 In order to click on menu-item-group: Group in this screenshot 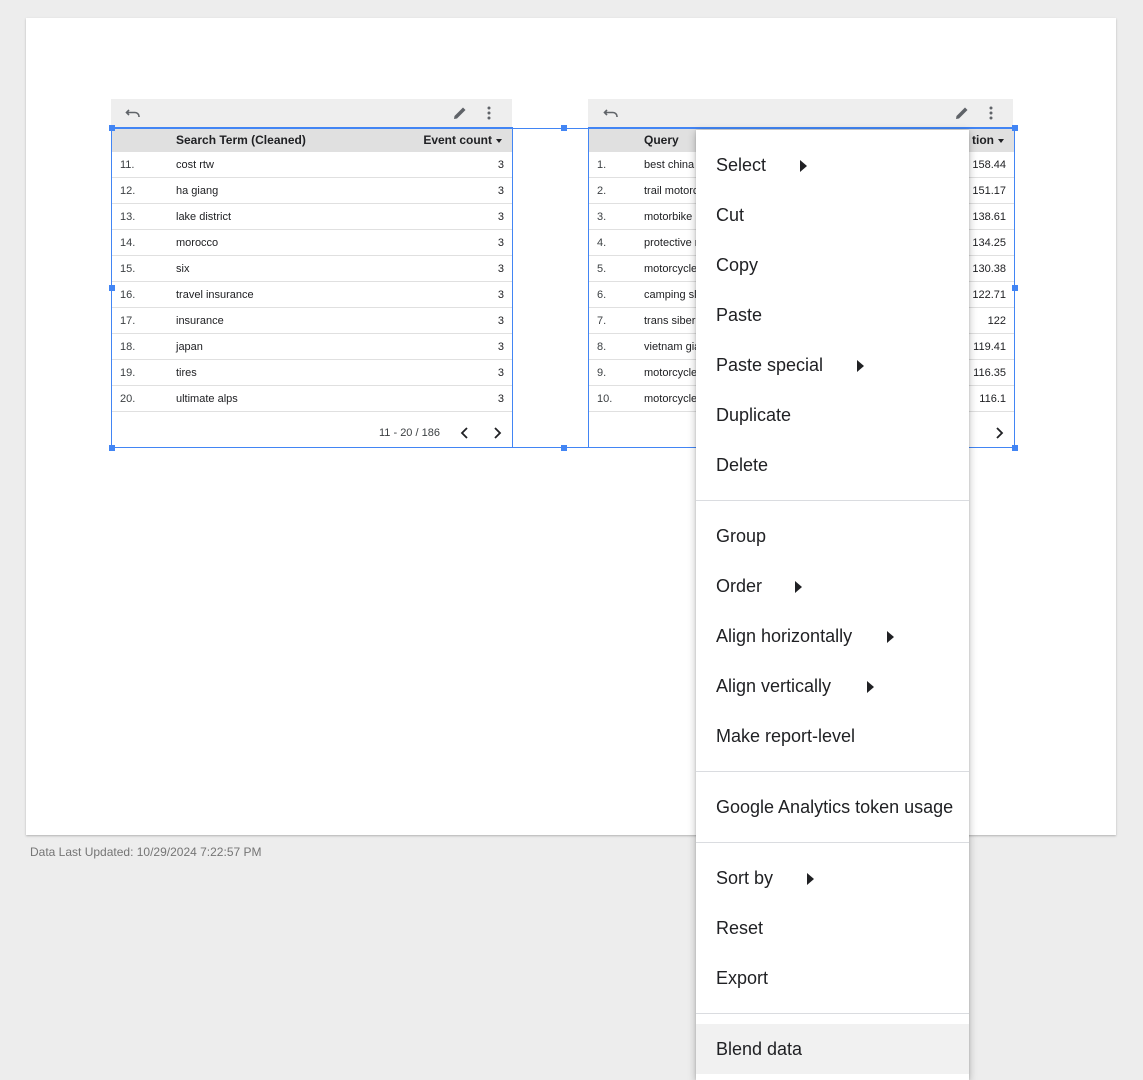, I will do `click(832, 536)`.